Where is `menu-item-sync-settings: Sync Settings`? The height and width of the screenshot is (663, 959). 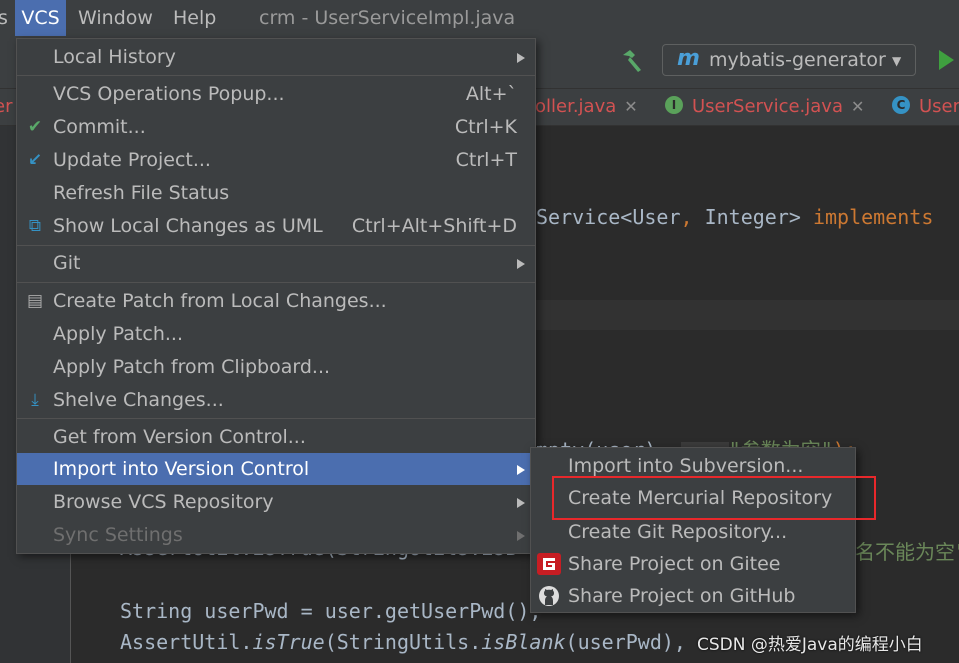
menu-item-sync-settings: Sync Settings is located at coordinates (276, 535).